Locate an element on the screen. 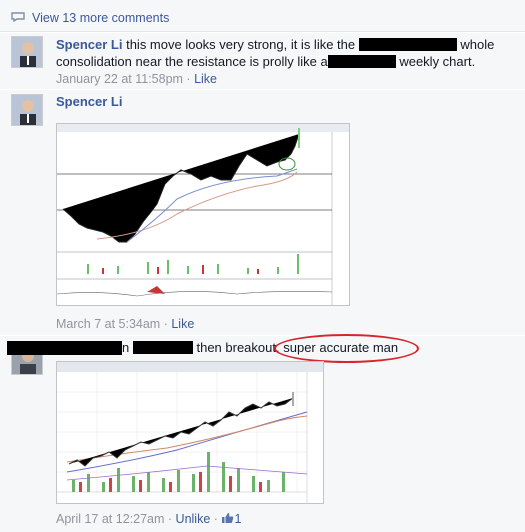 The image size is (525, 532). comment-timestamp: April 17 at 12:27am is located at coordinates (110, 519).